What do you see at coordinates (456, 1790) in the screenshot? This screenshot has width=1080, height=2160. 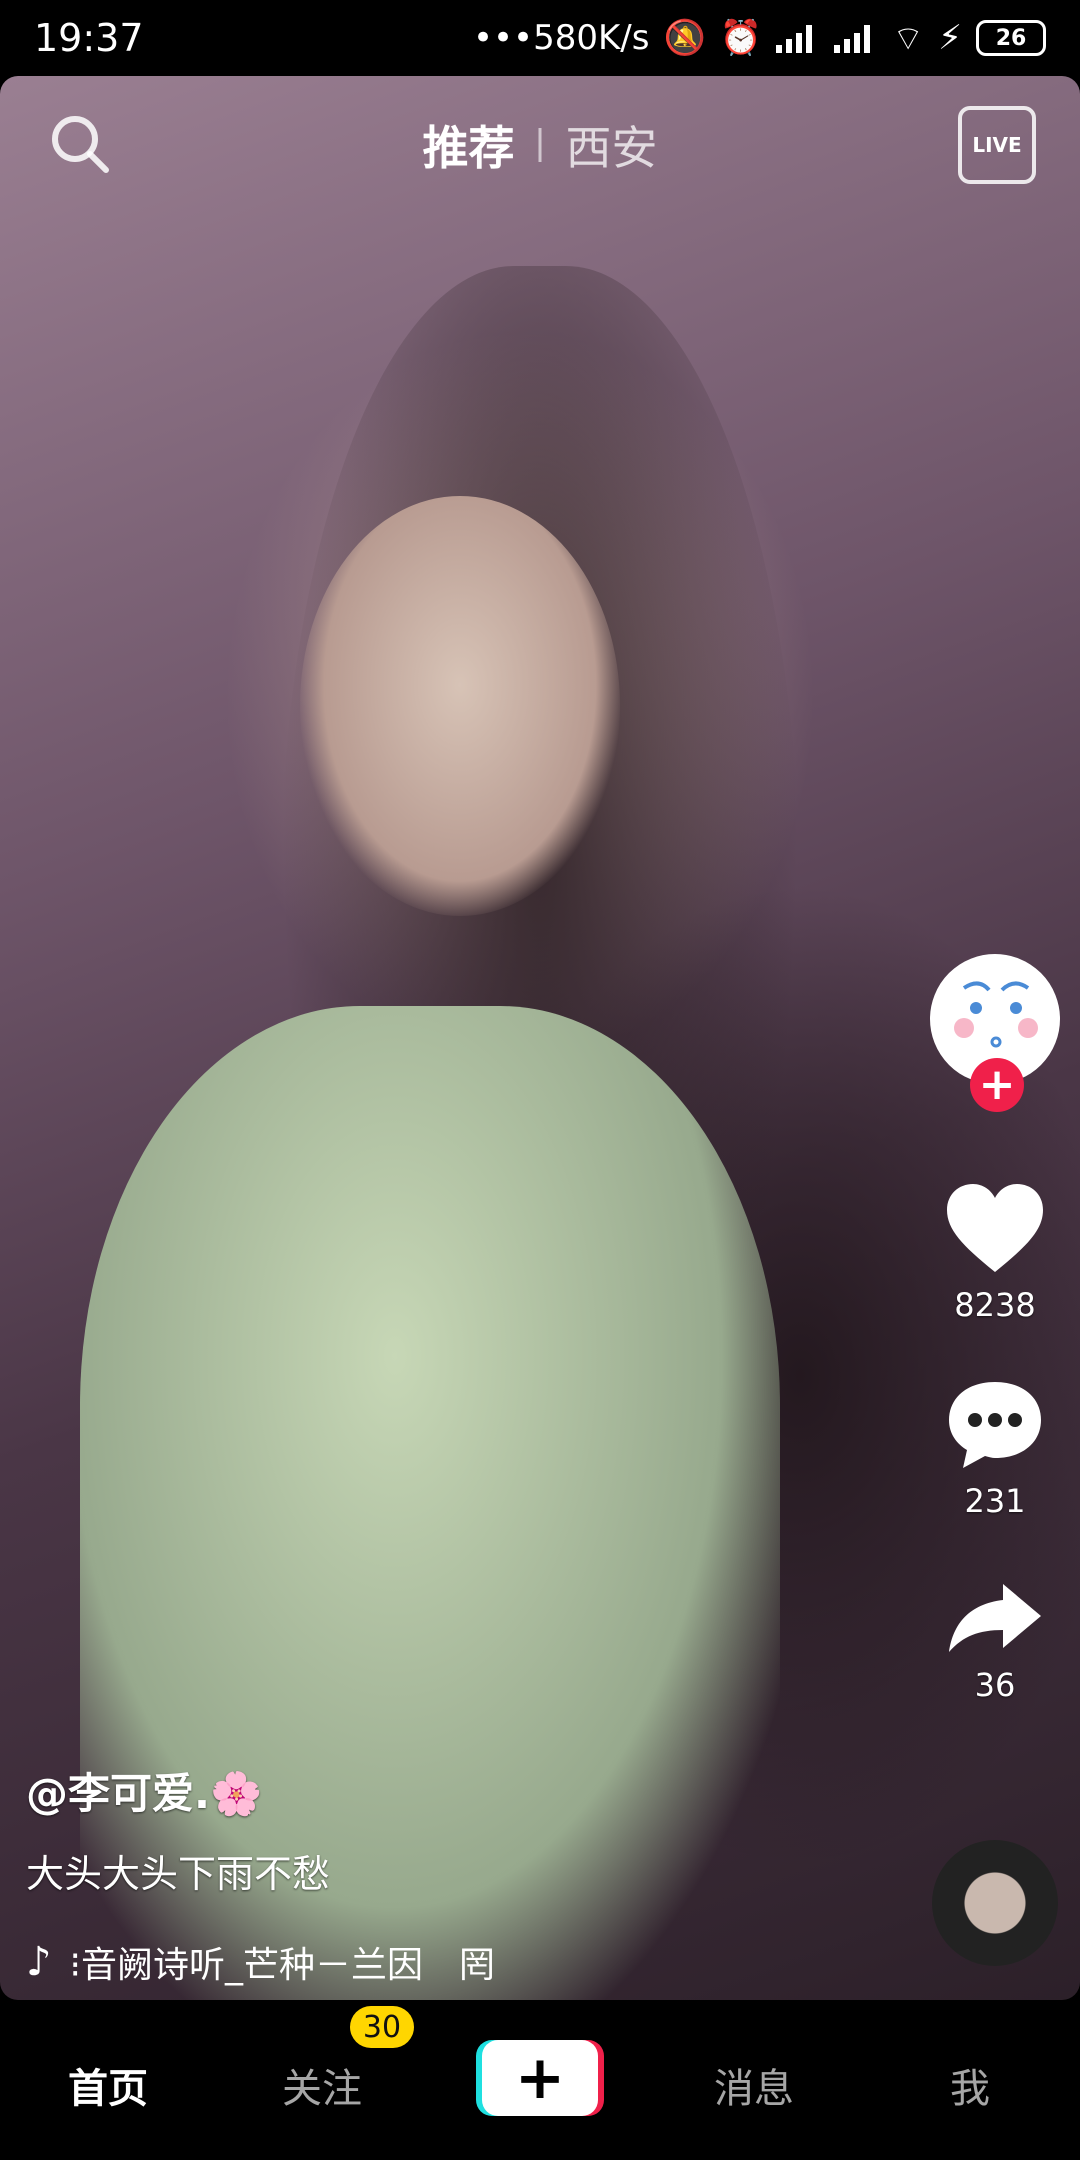 I see `author-handle: @李可爱.🌸` at bounding box center [456, 1790].